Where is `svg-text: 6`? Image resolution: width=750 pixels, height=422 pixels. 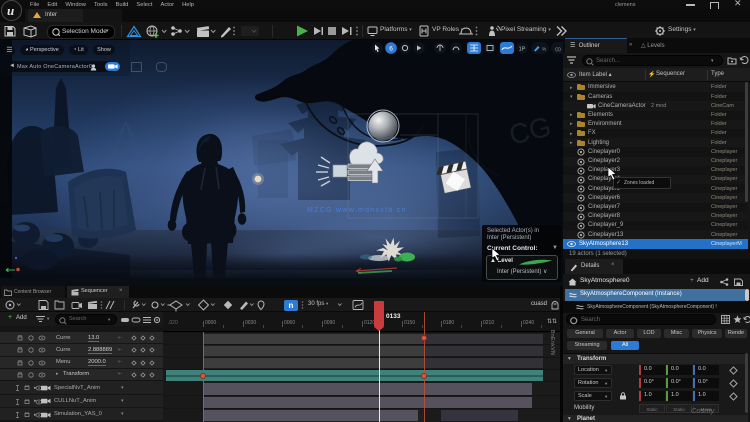
svg-text: 6 is located at coordinates (391, 49).